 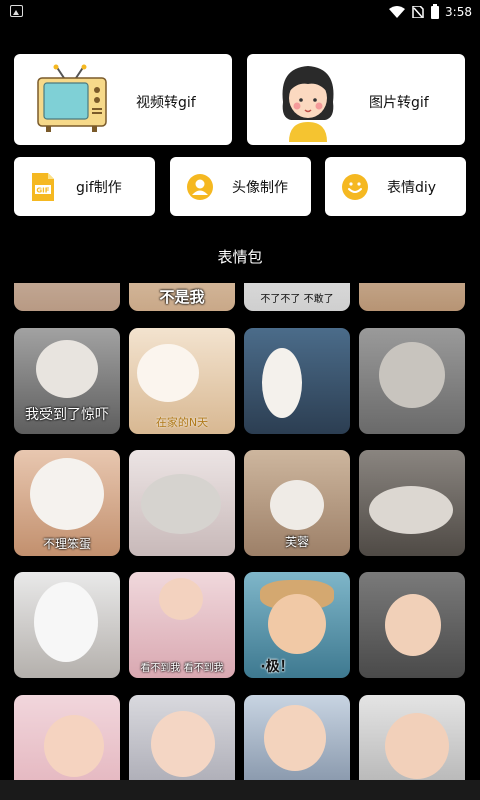 What do you see at coordinates (182, 668) in the screenshot?
I see `sticker-caption: 看不到我 看不到我` at bounding box center [182, 668].